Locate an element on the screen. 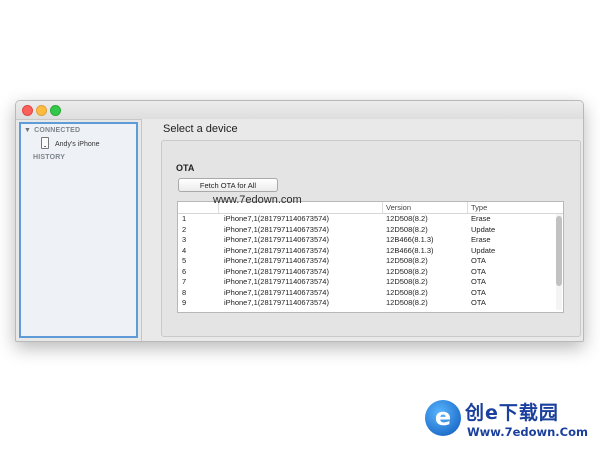 Image resolution: width=600 pixels, height=450 pixels. sidebar-section-history: HISTORY is located at coordinates (49, 157).